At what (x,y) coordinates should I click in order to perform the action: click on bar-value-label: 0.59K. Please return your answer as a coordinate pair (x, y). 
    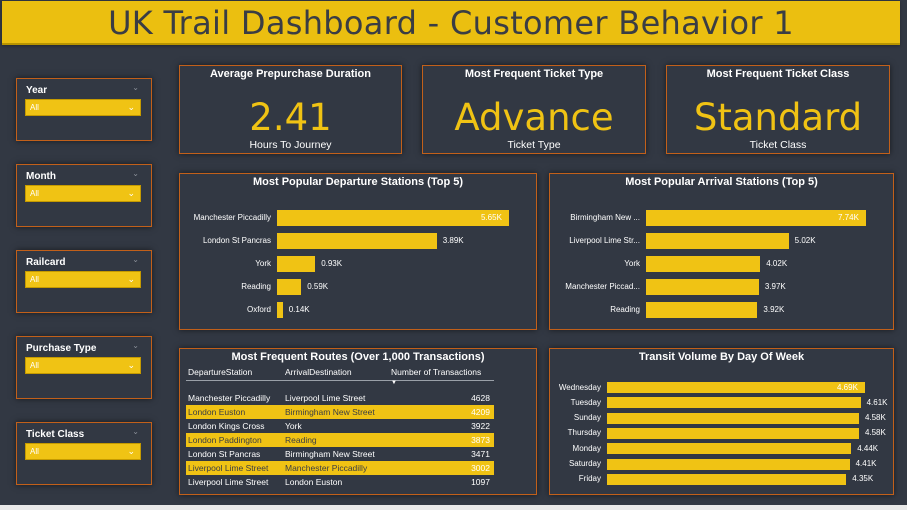
    Looking at the image, I should click on (318, 286).